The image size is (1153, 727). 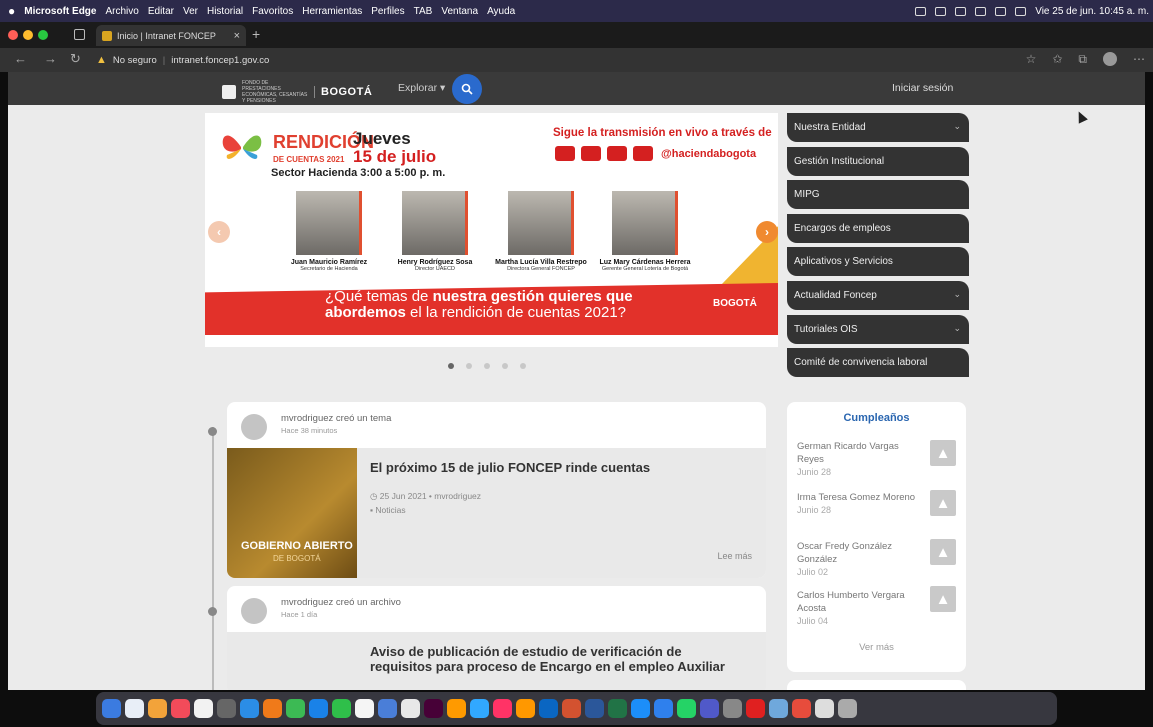 What do you see at coordinates (387, 11) in the screenshot?
I see `menu-perfiles: Perfiles` at bounding box center [387, 11].